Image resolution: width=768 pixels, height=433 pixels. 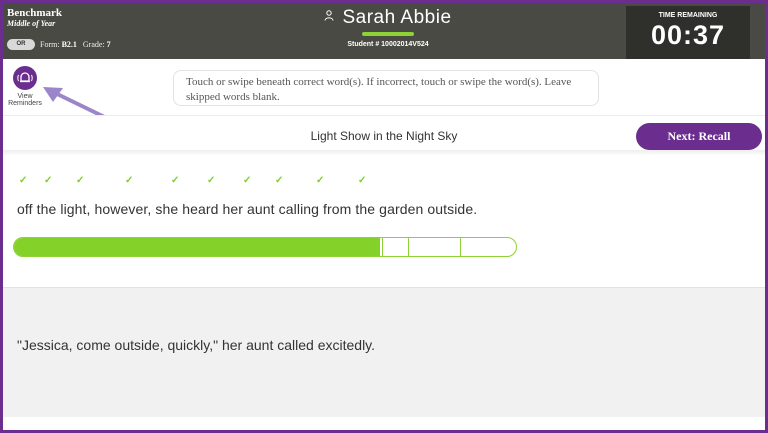 I want to click on name-underline, so click(x=388, y=34).